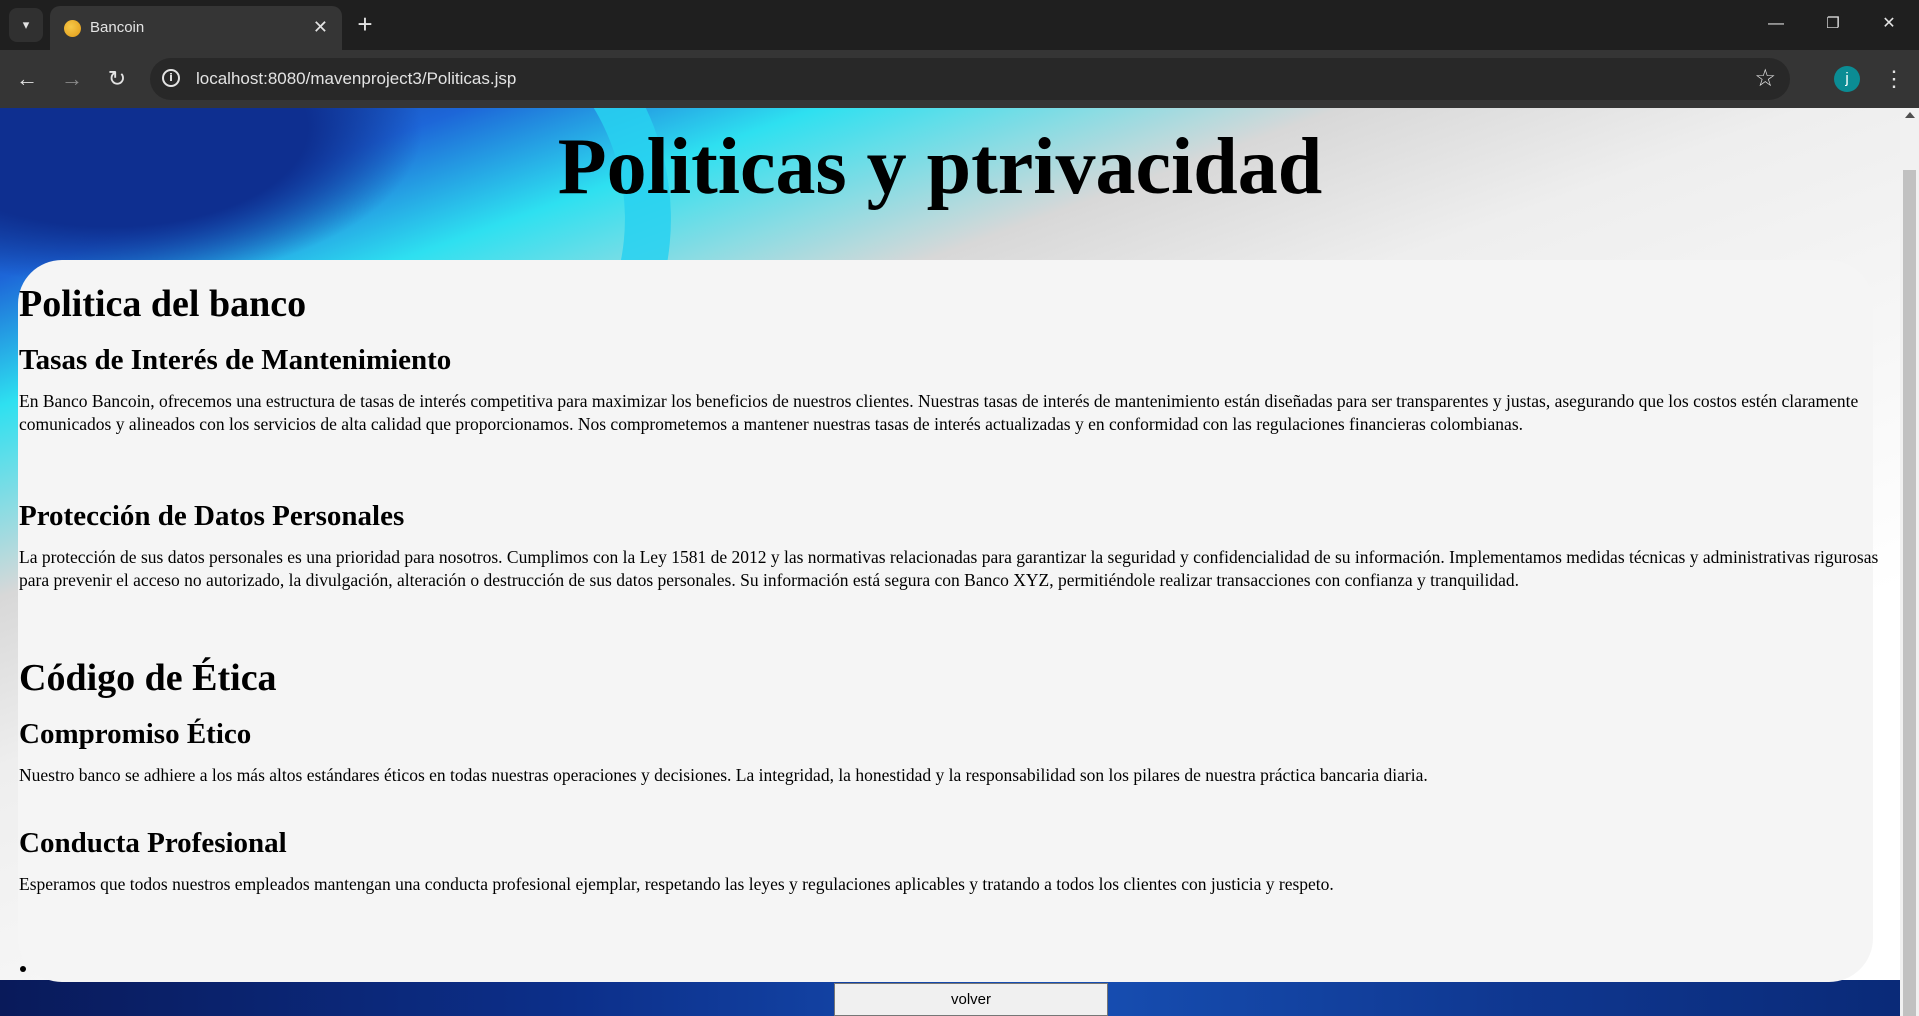 This screenshot has width=1919, height=1016. What do you see at coordinates (1847, 79) in the screenshot?
I see `avatar: j` at bounding box center [1847, 79].